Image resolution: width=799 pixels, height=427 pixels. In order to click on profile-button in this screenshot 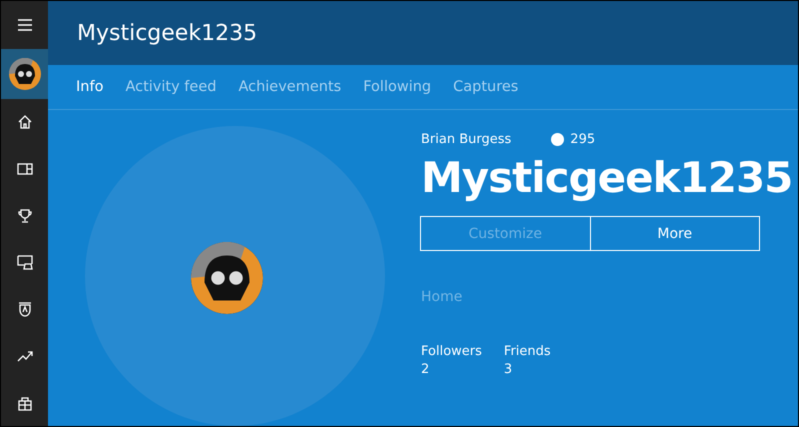, I will do `click(24, 73)`.